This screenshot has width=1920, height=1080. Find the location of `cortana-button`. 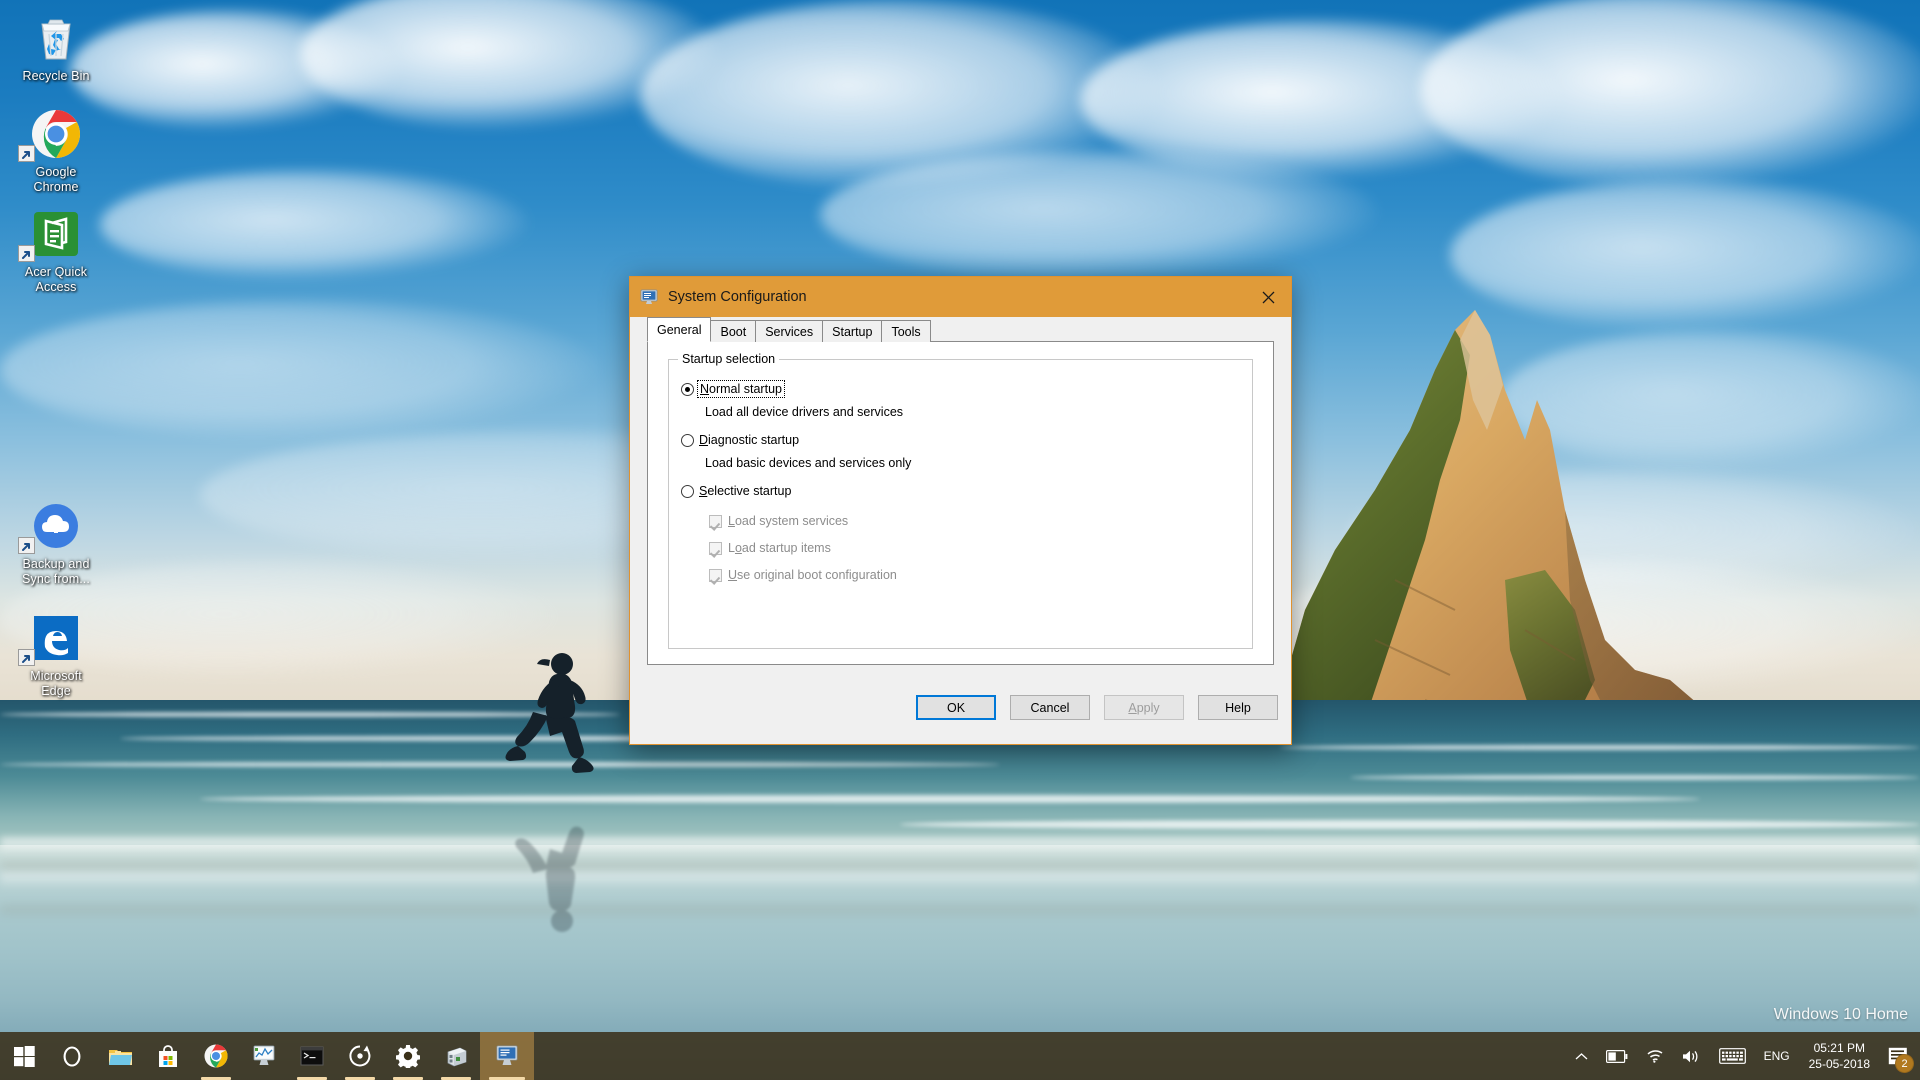

cortana-button is located at coordinates (72, 1056).